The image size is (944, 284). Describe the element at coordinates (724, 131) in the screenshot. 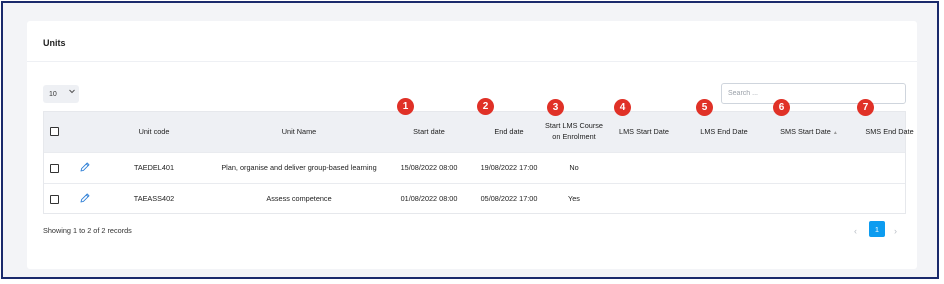

I see `col-lms-end-date: LMS End Date` at that location.